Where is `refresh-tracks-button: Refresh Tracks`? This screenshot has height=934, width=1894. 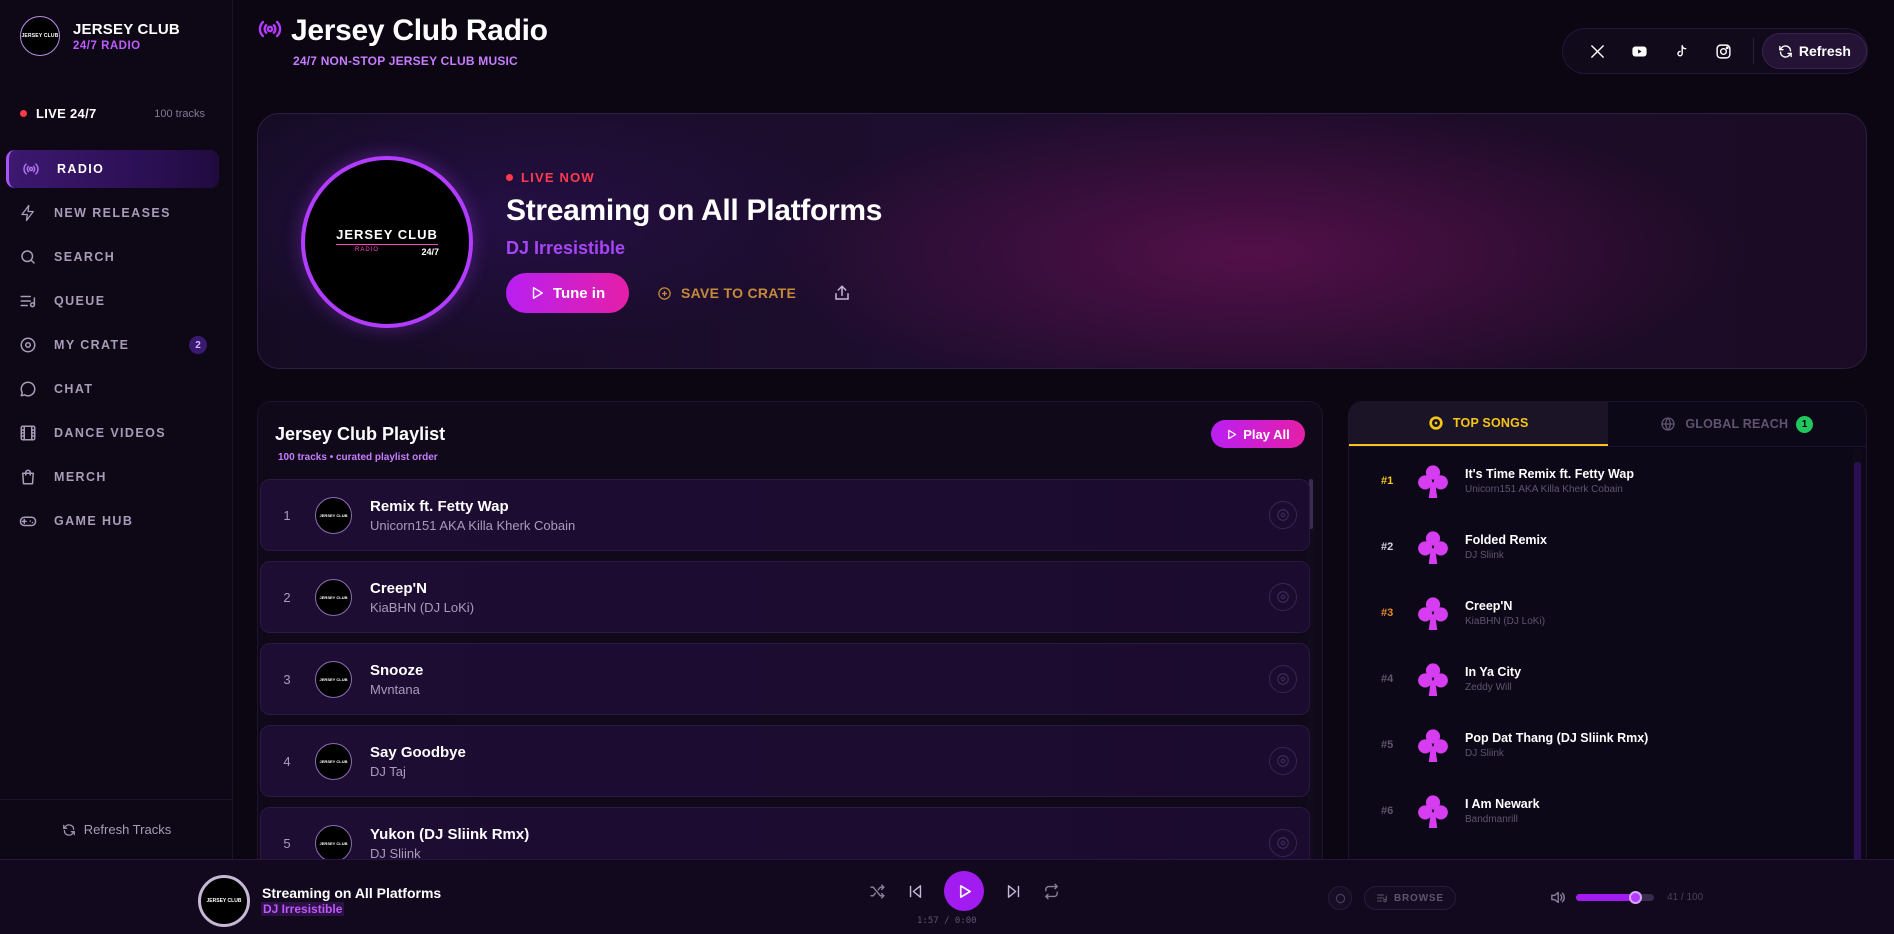
refresh-tracks-button: Refresh Tracks is located at coordinates (116, 829).